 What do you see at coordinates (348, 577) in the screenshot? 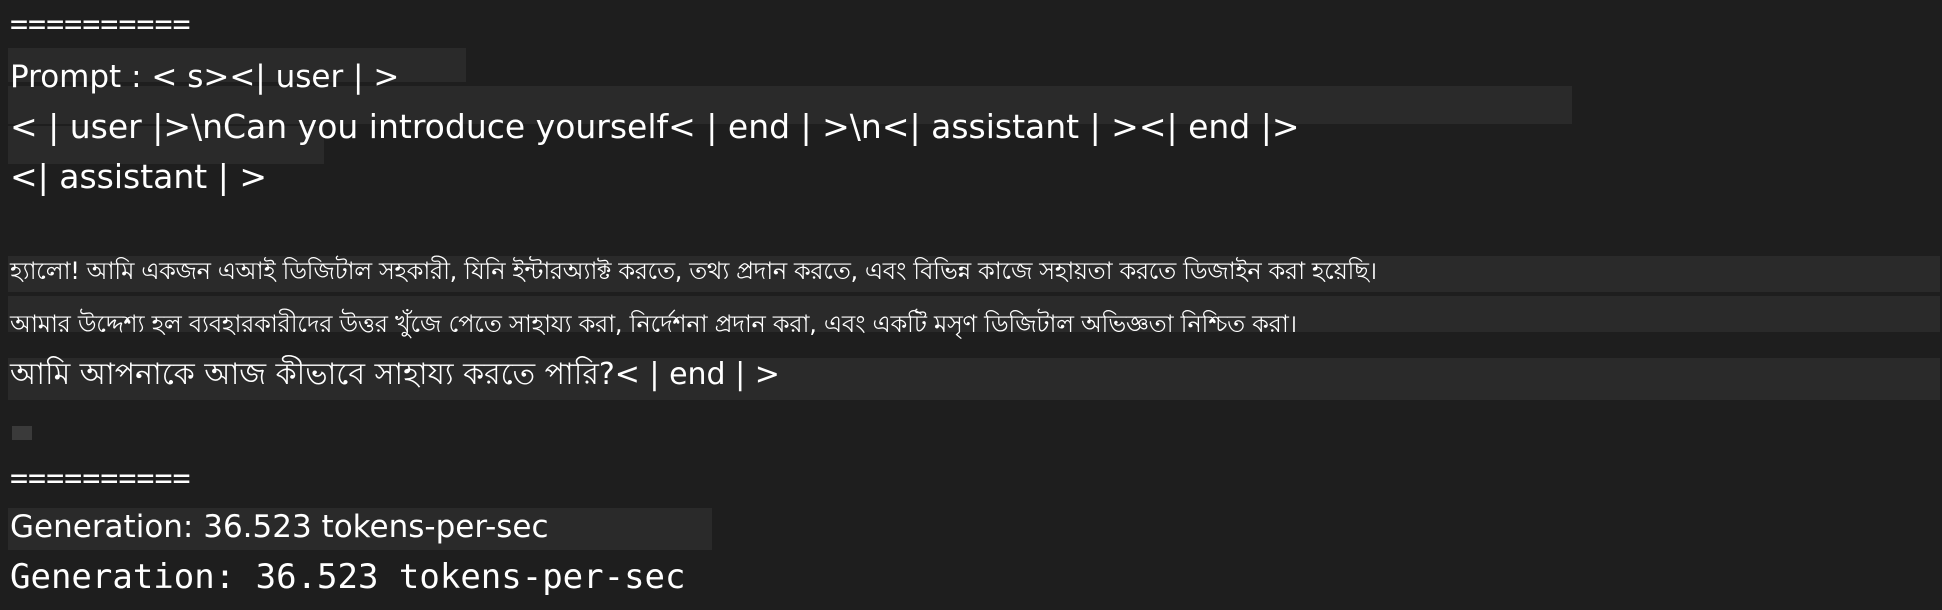
I see `generation-line-mono: Generation: 36.523 tokens-per-sec` at bounding box center [348, 577].